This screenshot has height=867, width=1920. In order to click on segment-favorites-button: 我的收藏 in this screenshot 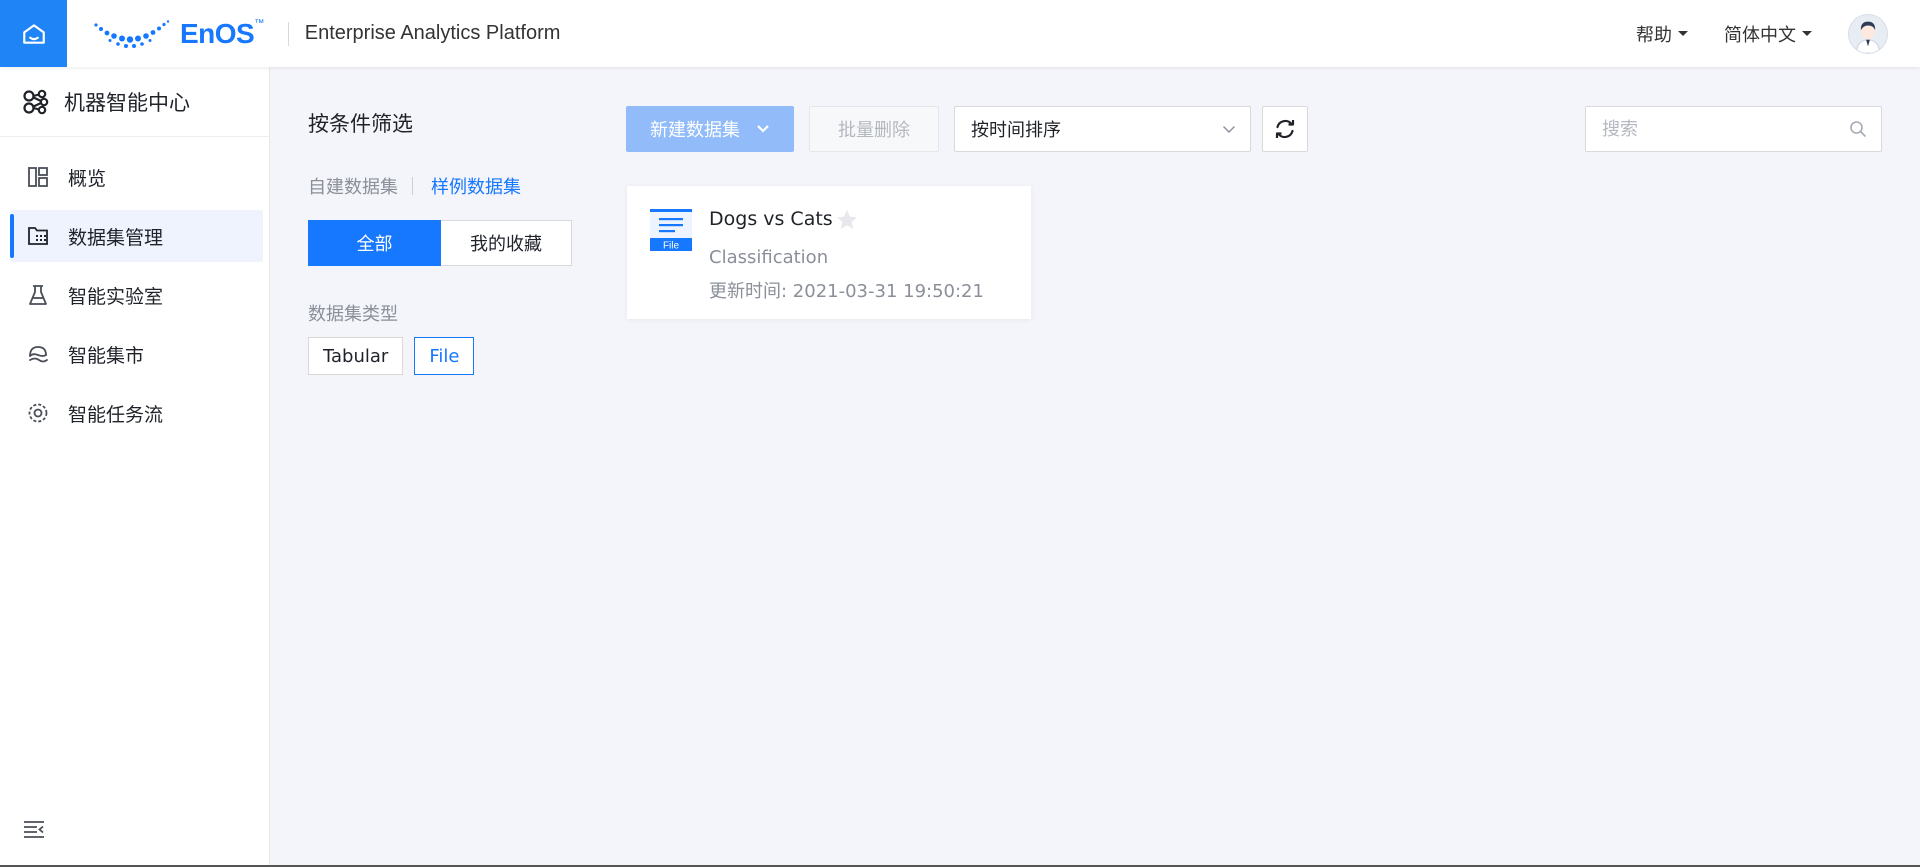, I will do `click(506, 243)`.